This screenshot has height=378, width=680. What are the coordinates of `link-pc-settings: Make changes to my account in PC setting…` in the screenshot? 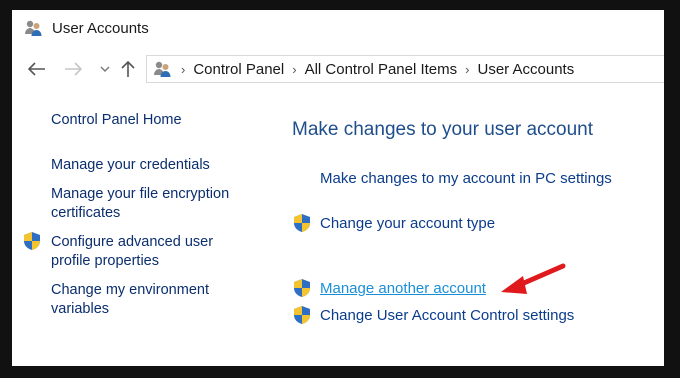 It's located at (466, 178).